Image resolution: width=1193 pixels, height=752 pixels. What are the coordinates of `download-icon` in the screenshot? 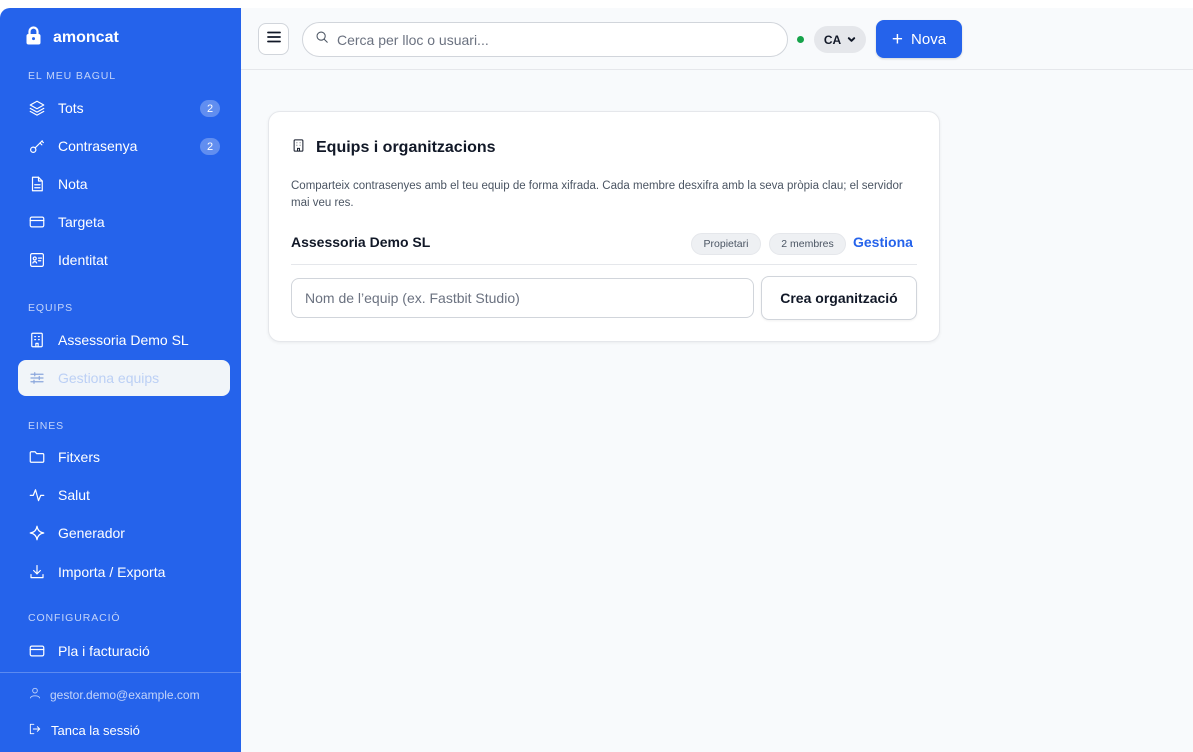 It's located at (37, 572).